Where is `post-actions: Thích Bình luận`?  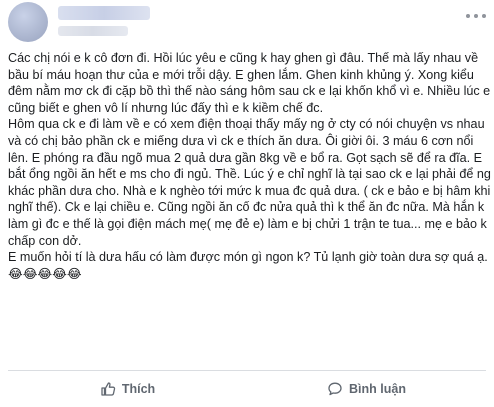 post-actions: Thích Bình luận is located at coordinates (247, 389).